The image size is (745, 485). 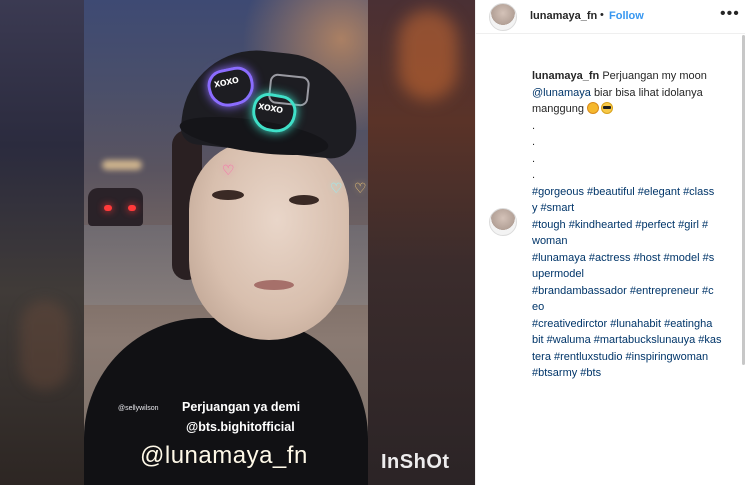 I want to click on inshot-watermark: InShOt, so click(x=415, y=462).